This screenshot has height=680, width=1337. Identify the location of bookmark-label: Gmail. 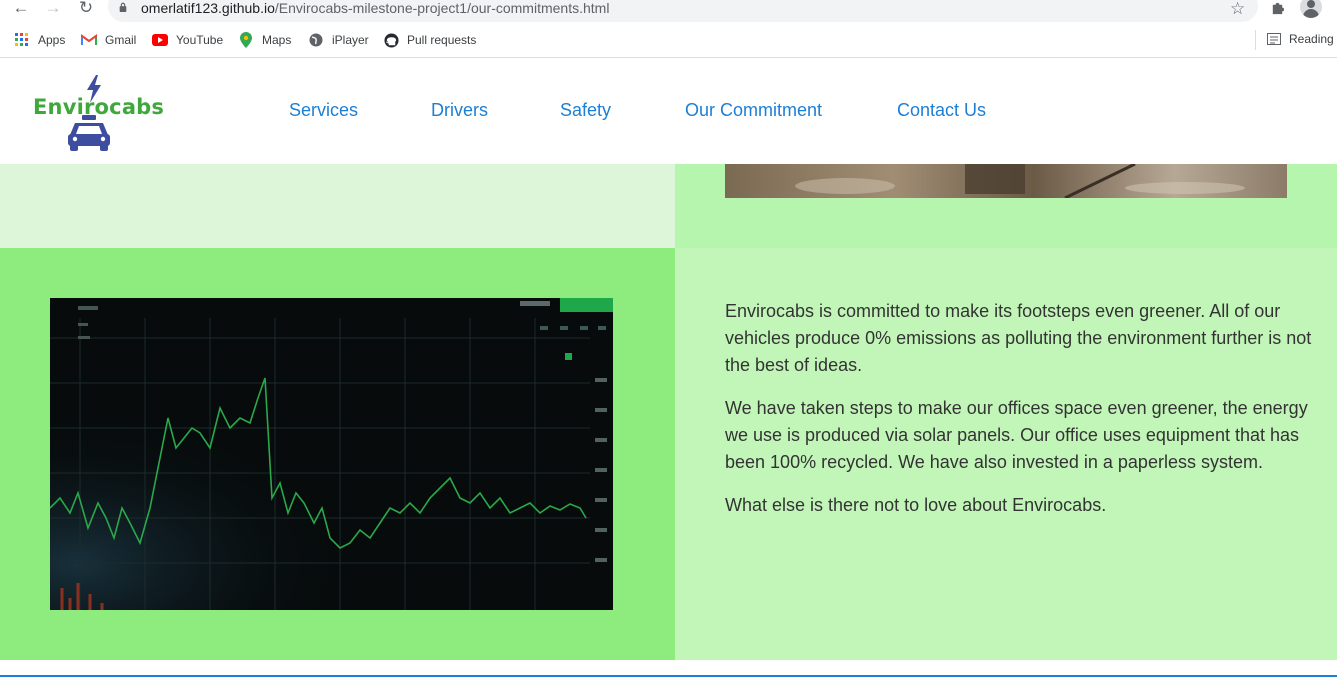
(121, 40).